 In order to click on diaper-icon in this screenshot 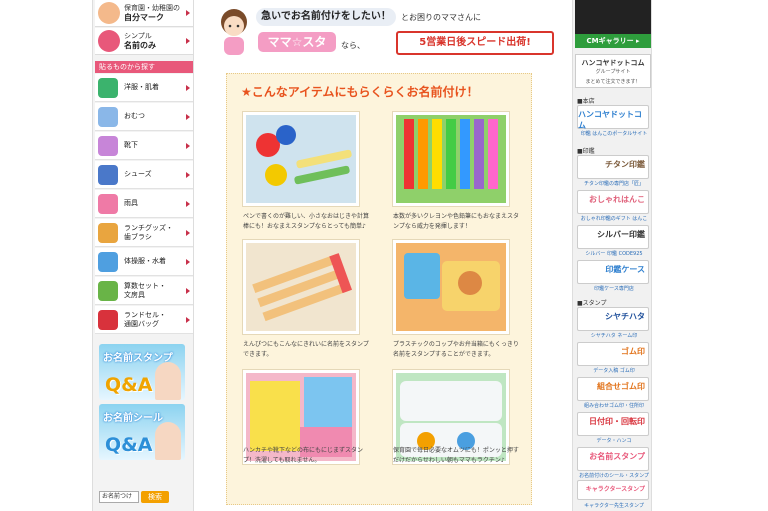, I will do `click(108, 116)`.